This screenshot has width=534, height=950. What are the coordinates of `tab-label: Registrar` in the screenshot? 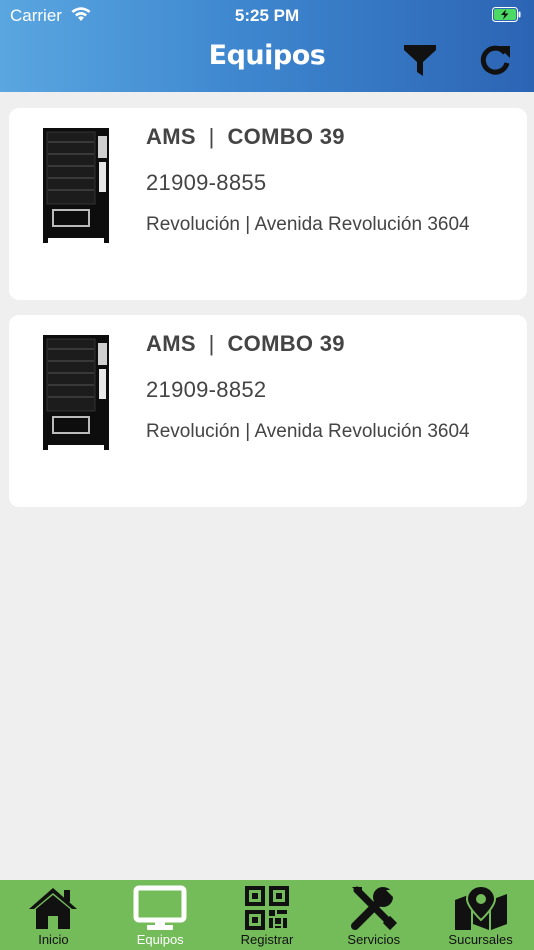 It's located at (267, 939).